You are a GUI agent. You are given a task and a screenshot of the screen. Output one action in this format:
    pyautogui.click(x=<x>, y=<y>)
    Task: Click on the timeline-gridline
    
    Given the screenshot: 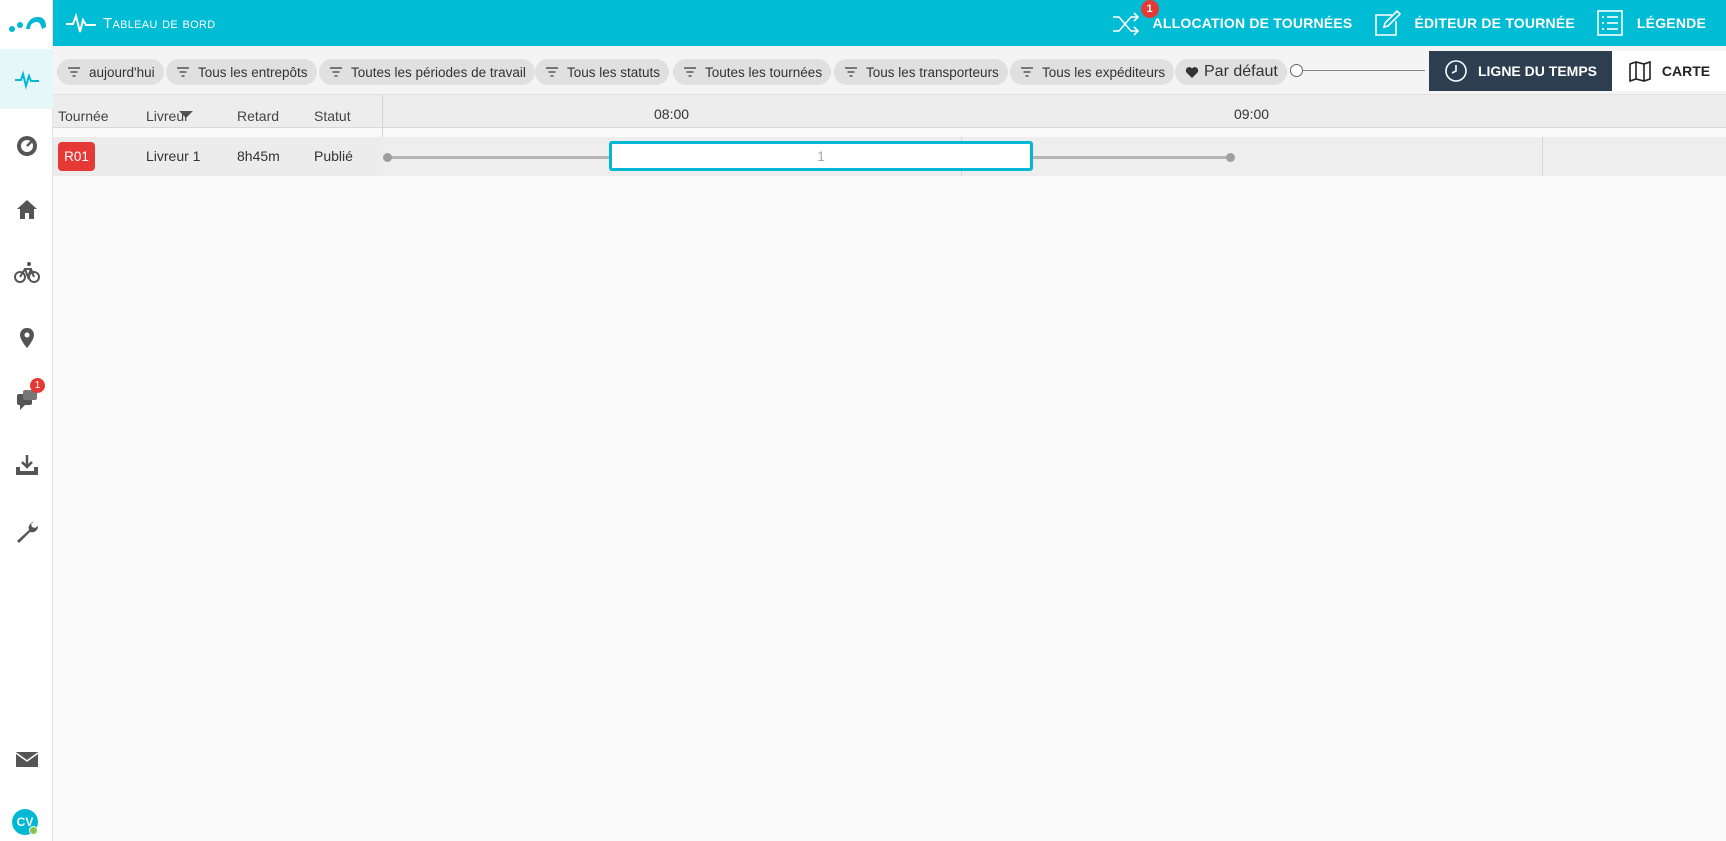 What is the action you would take?
    pyautogui.click(x=1542, y=156)
    